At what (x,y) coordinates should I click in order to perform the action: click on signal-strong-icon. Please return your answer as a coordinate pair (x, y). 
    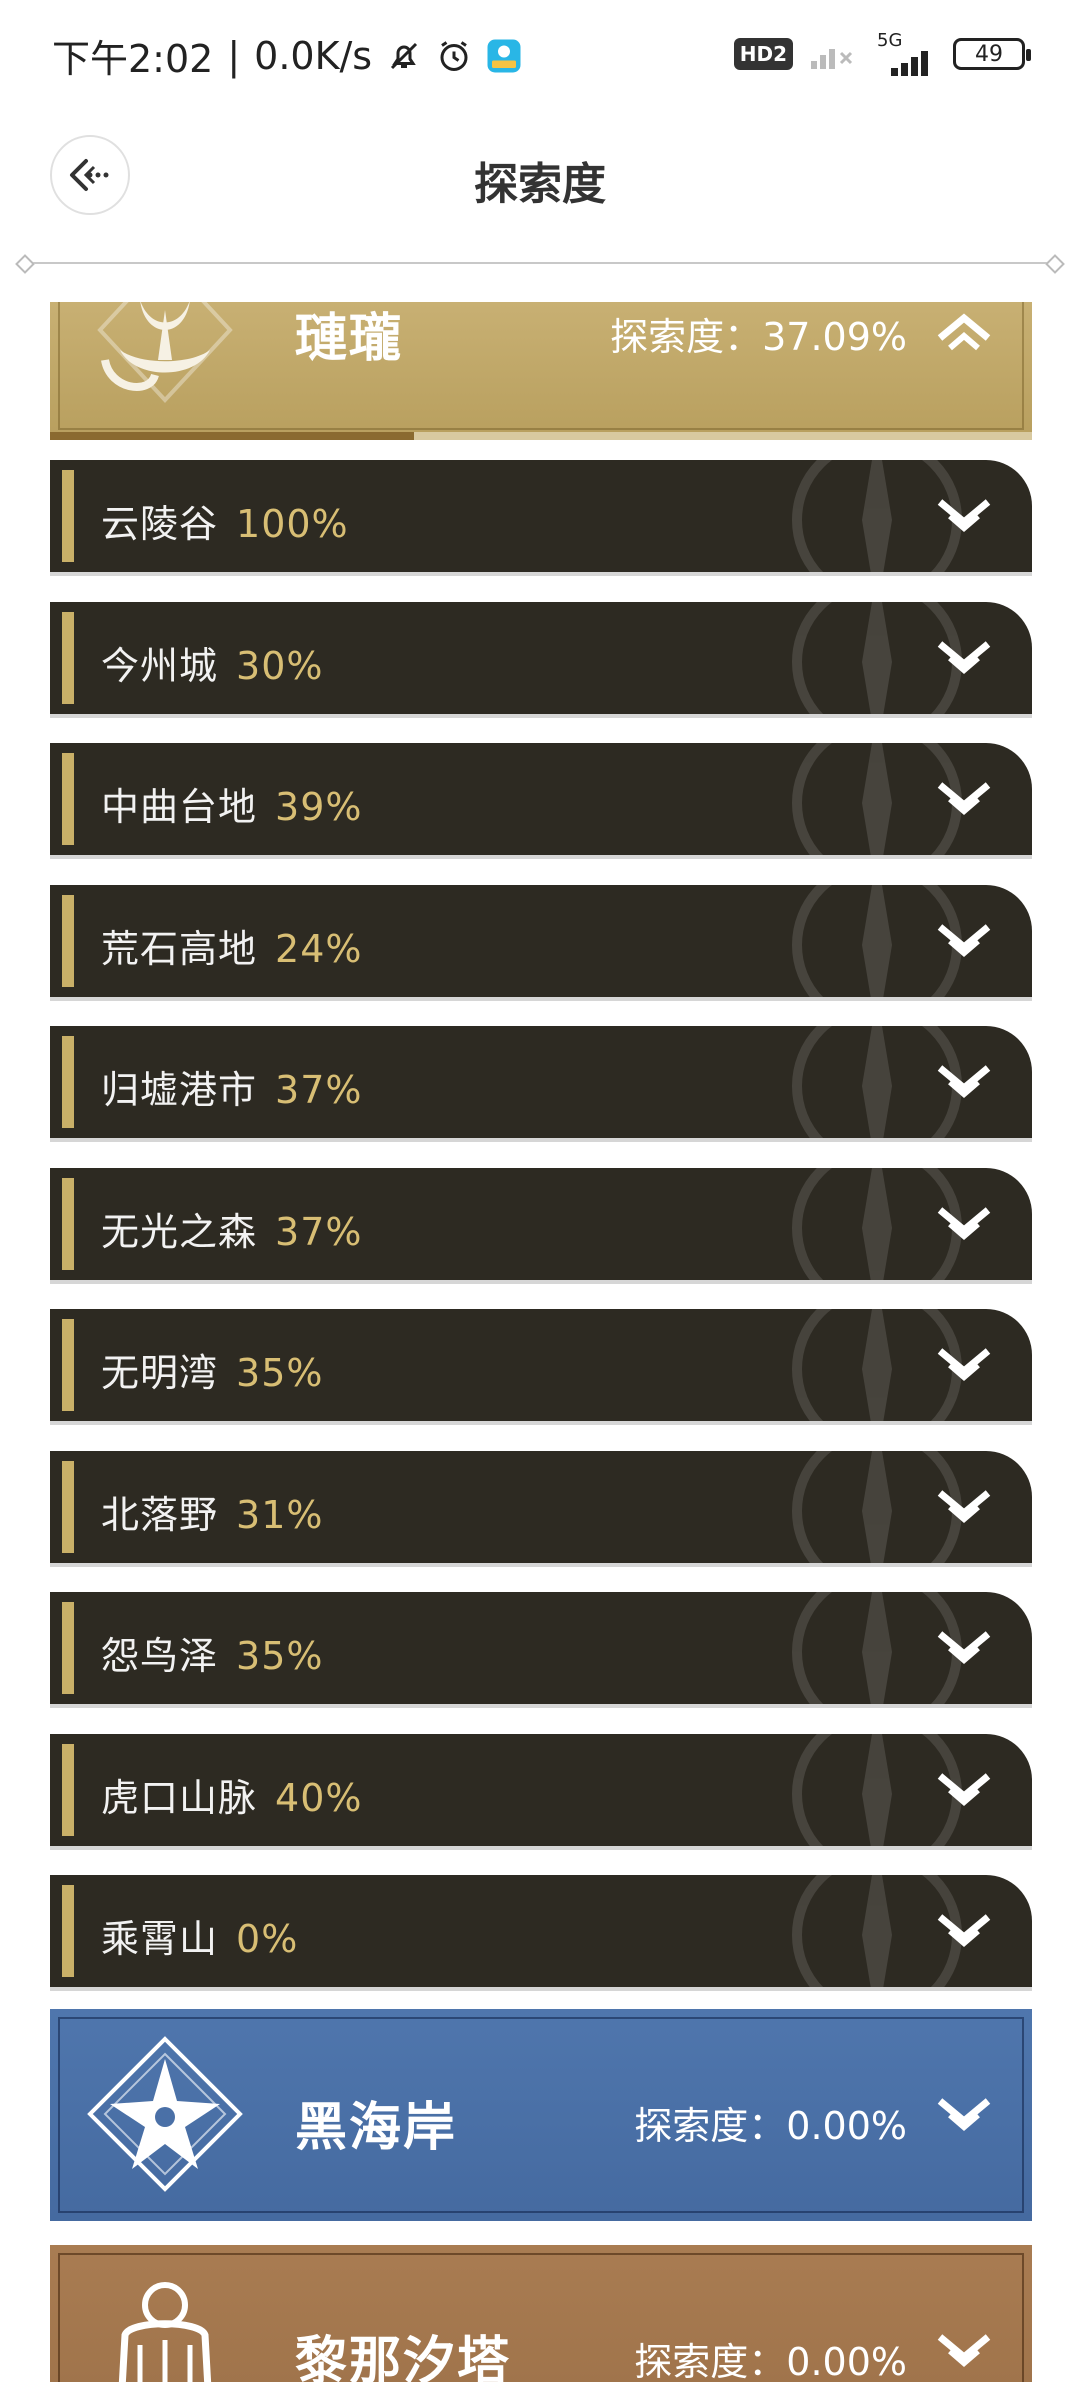
    Looking at the image, I should click on (909, 63).